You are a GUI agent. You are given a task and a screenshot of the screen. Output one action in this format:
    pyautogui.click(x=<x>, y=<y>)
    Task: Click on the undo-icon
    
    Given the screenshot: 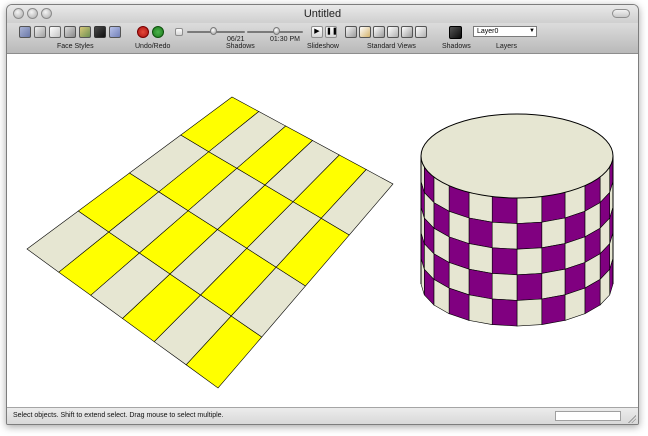 What is the action you would take?
    pyautogui.click(x=143, y=32)
    